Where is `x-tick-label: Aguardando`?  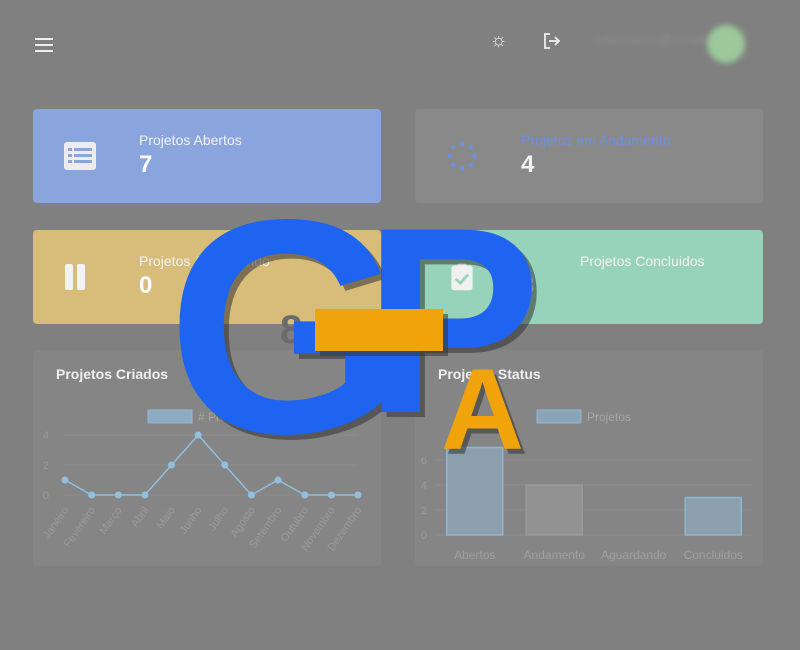 x-tick-label: Aguardando is located at coordinates (634, 555).